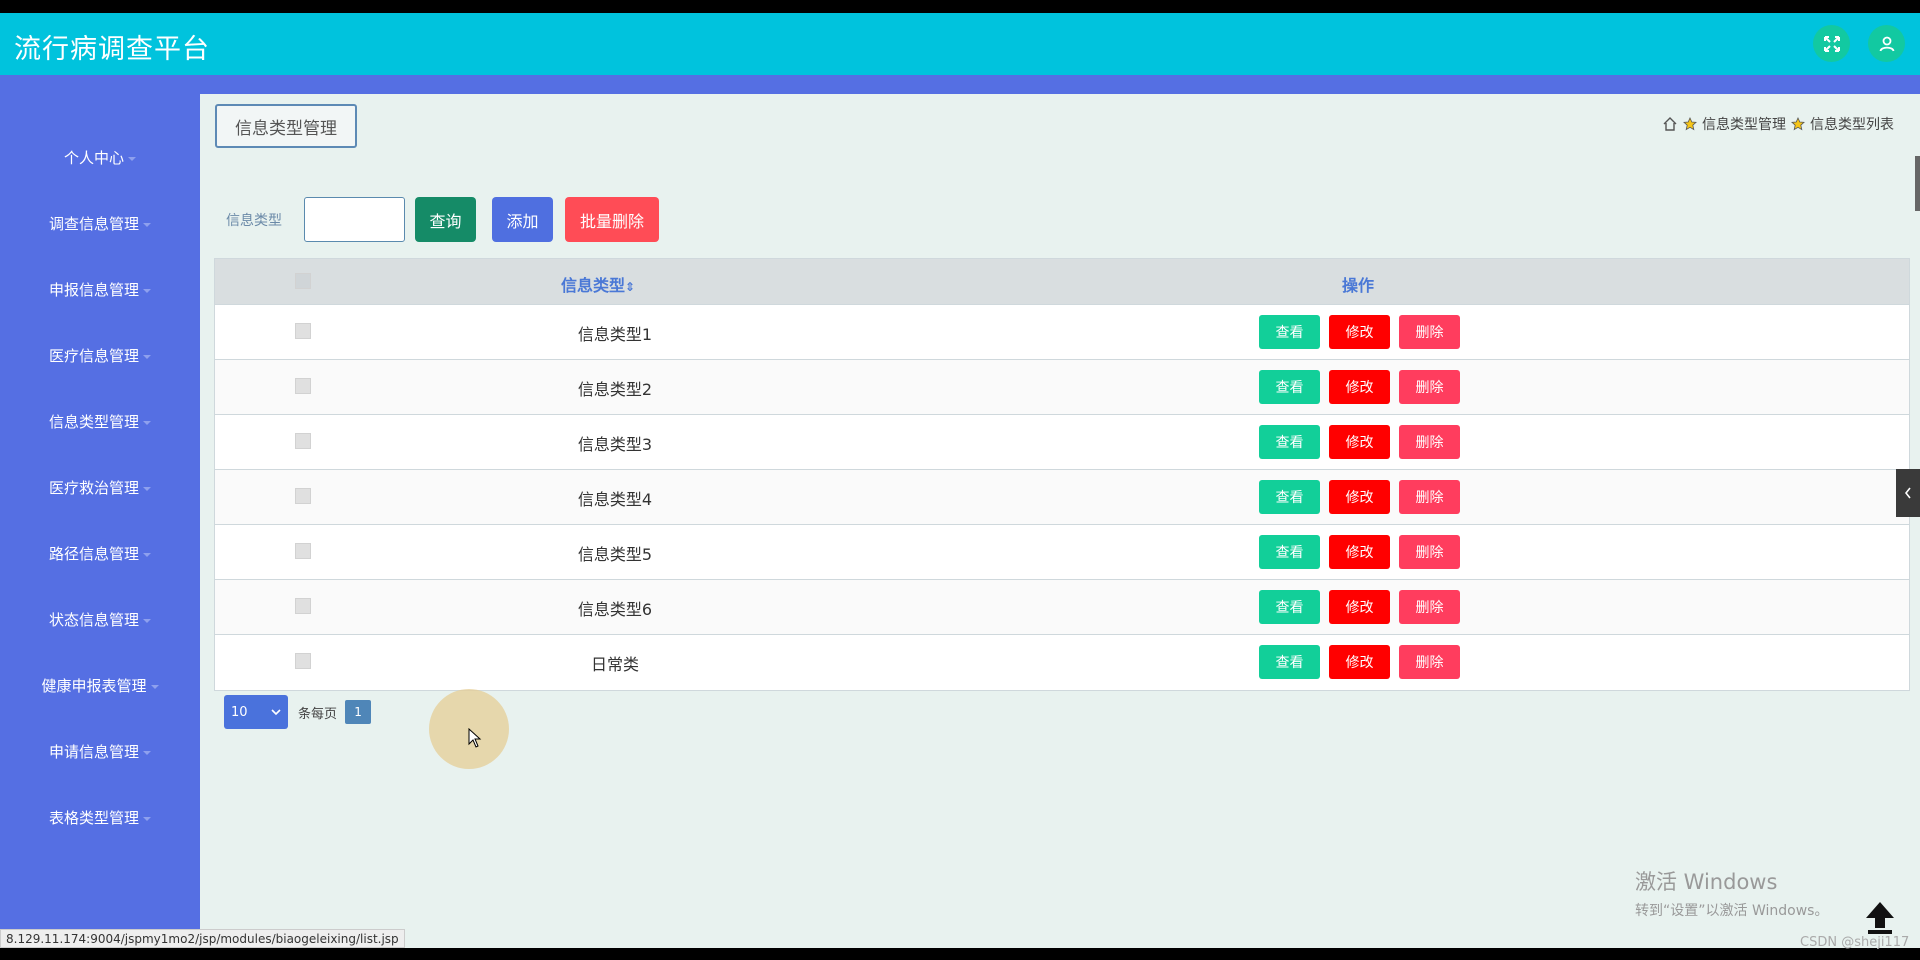  I want to click on info-type-cell: 信息类型1, so click(615, 334).